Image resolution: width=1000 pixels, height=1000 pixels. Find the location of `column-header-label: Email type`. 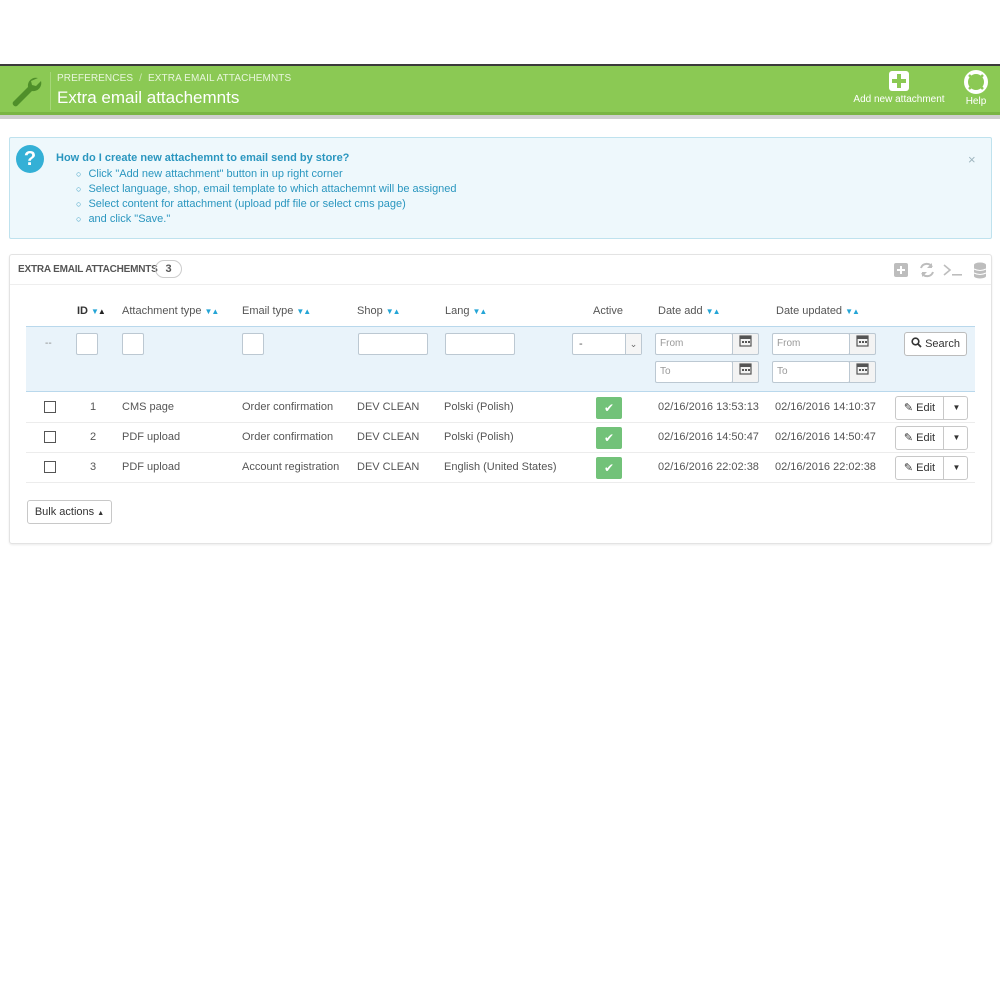

column-header-label: Email type is located at coordinates (268, 311).